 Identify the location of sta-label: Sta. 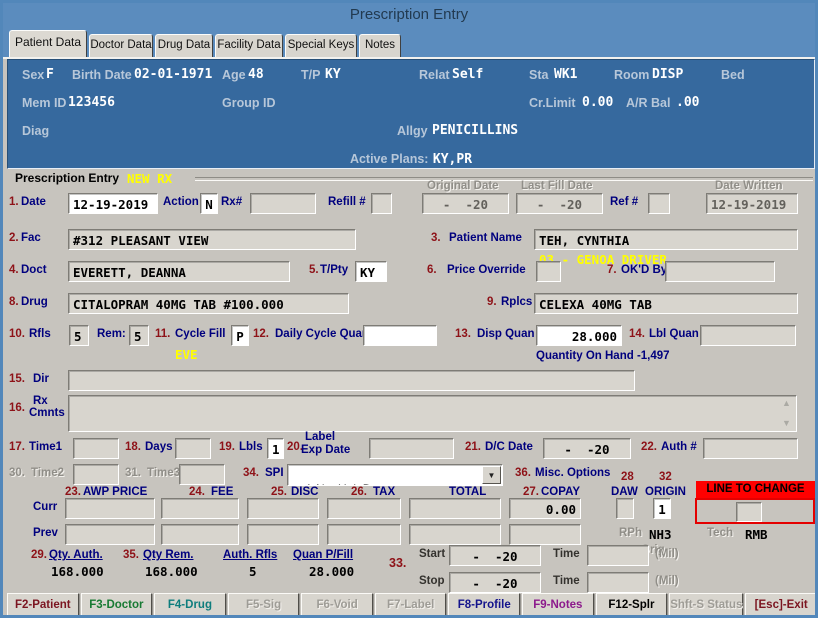
(539, 75).